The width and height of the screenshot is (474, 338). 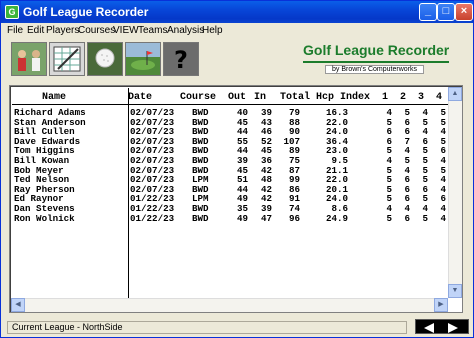 I want to click on table-cell: 74, so click(x=294, y=208).